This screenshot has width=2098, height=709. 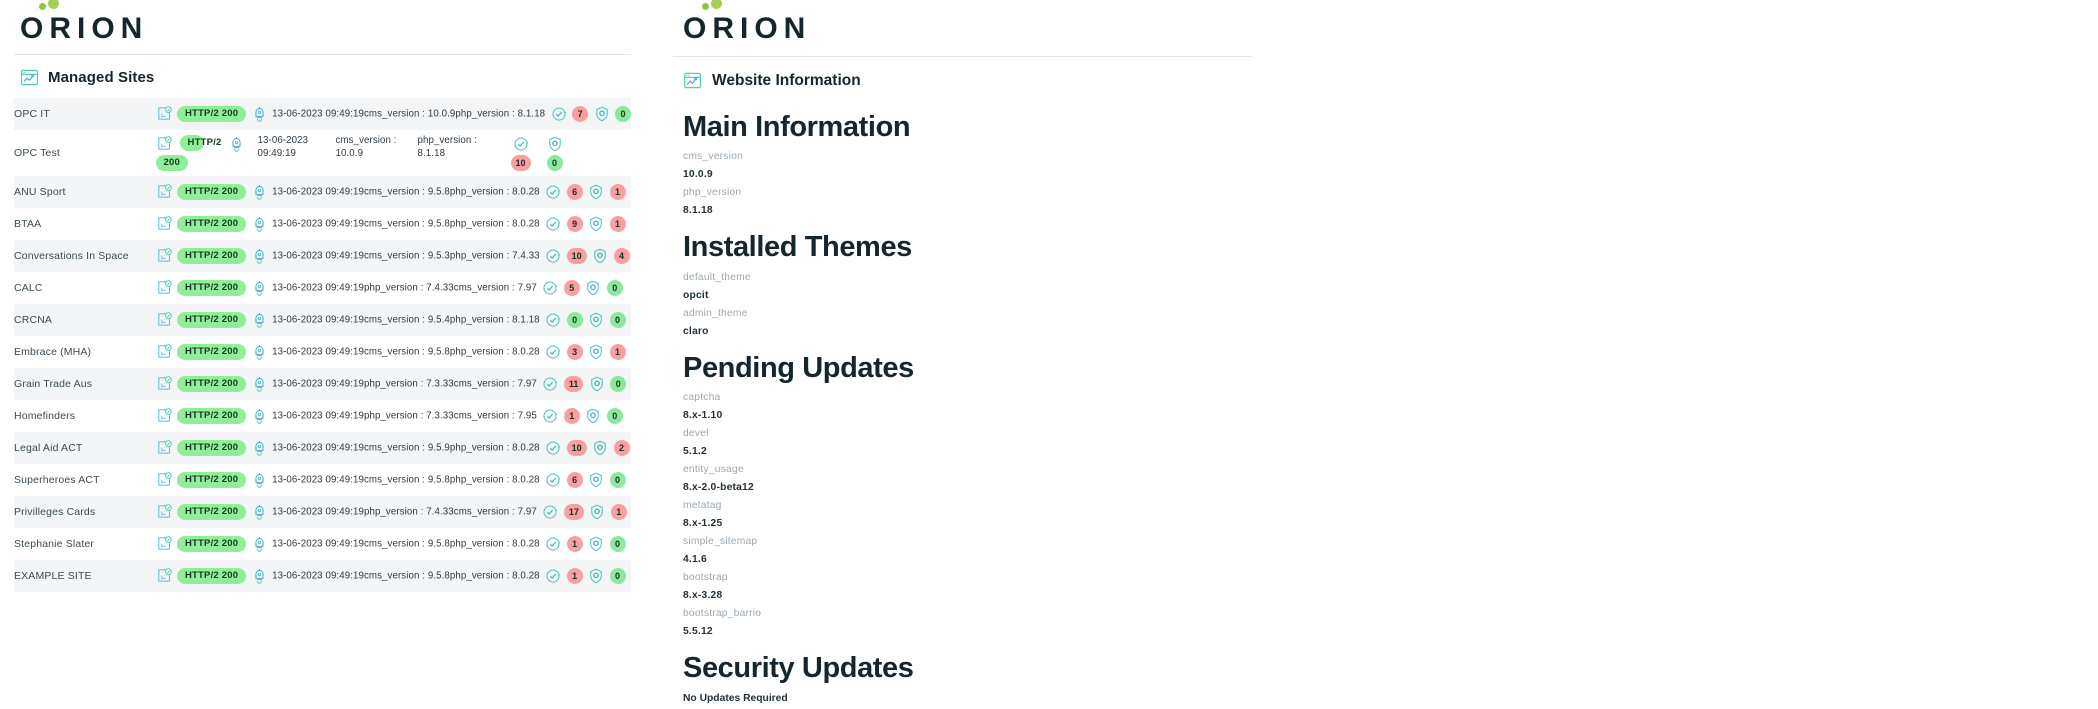 I want to click on pending-updates-badge: 10, so click(x=576, y=447).